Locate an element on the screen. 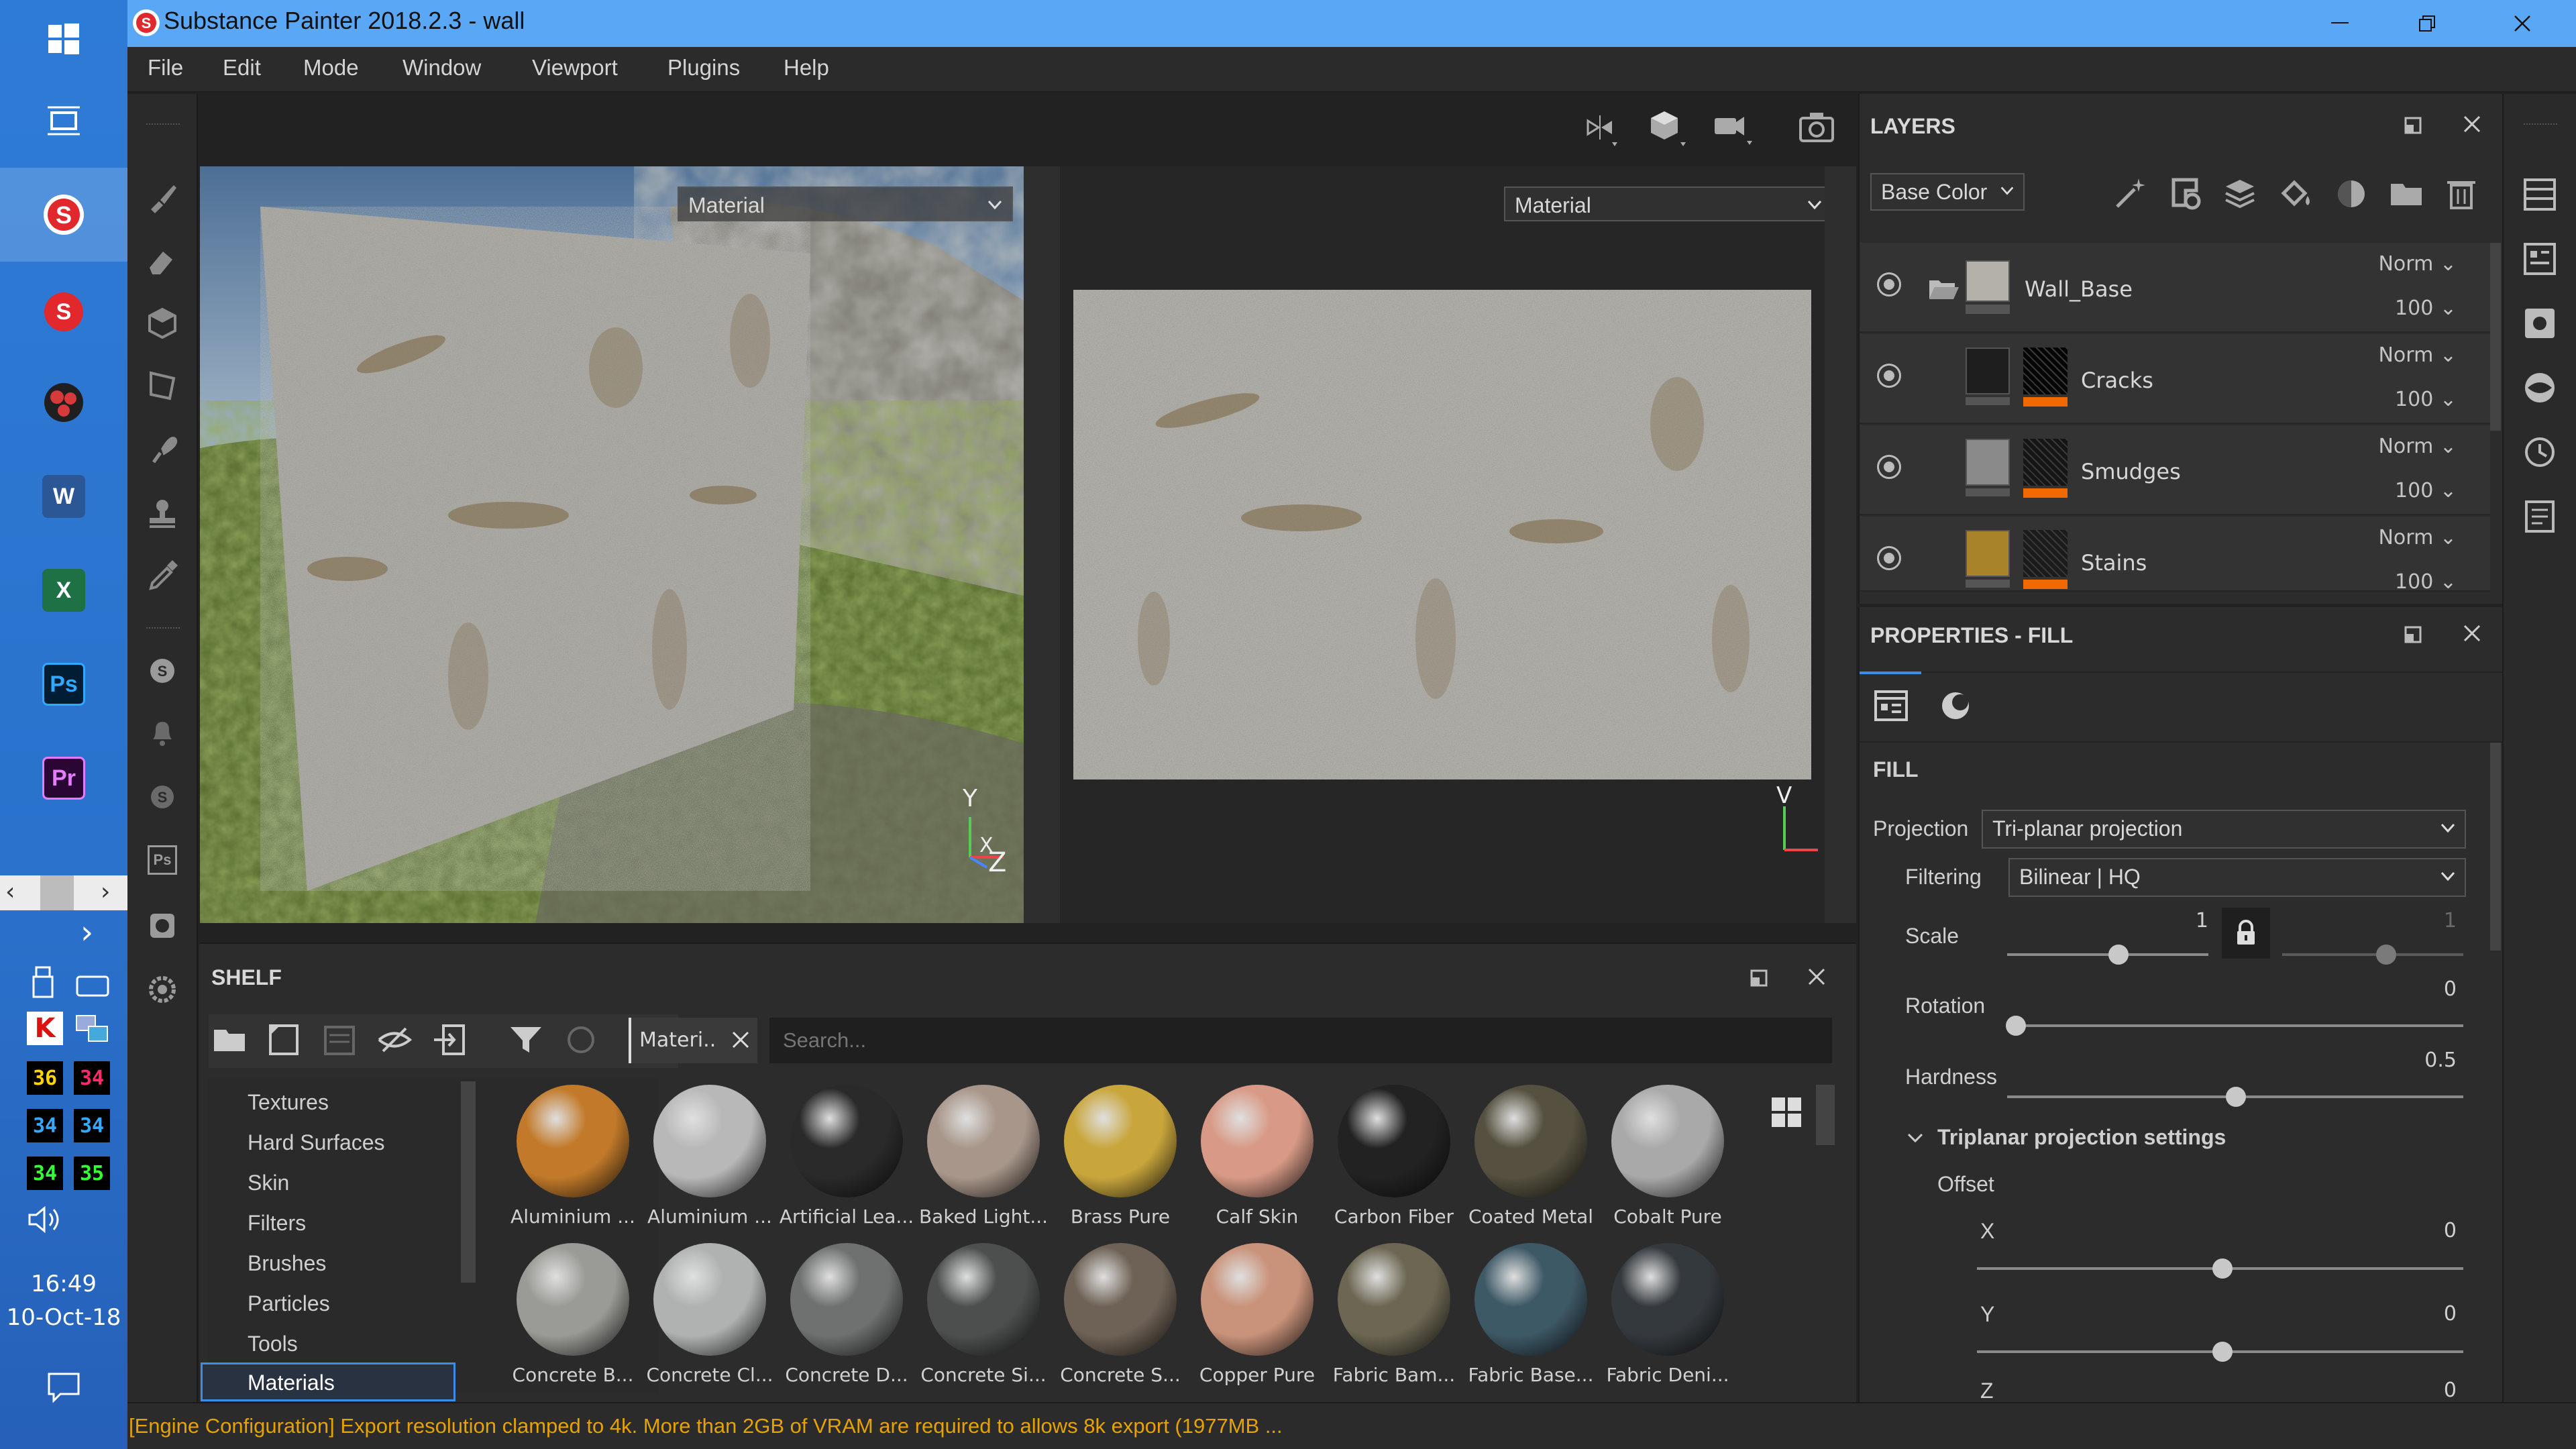 The height and width of the screenshot is (1449, 2576). usb-tray-icon is located at coordinates (43, 983).